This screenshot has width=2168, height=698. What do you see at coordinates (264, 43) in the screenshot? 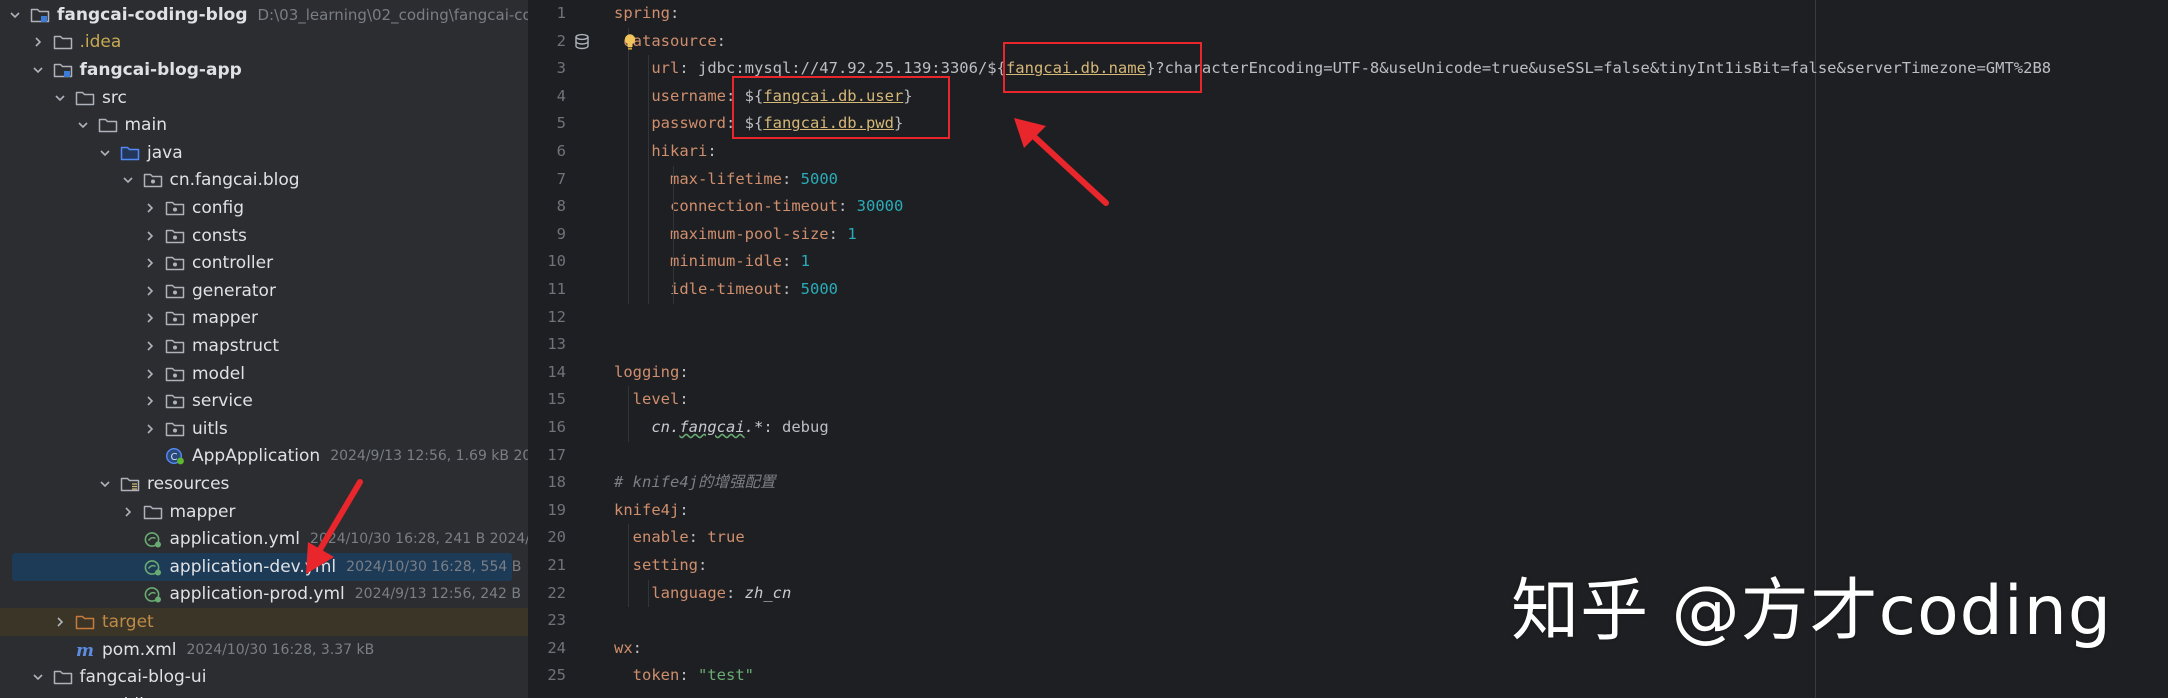
I see `tree-row-idea: .idea` at bounding box center [264, 43].